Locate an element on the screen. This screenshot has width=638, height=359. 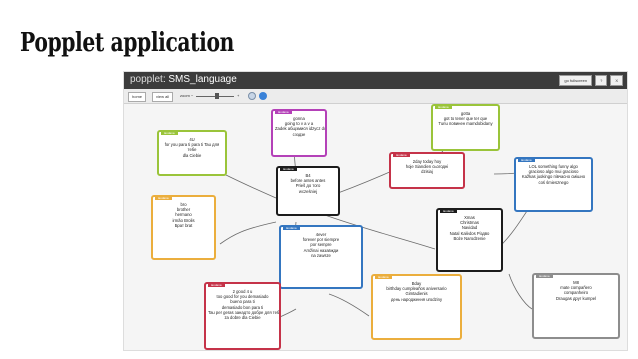
zoom-slider-handle is located at coordinates (216, 96).